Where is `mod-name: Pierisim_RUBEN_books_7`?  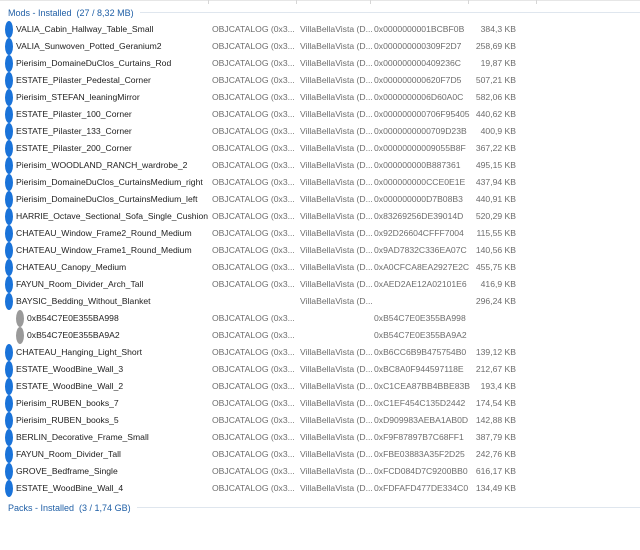
mod-name: Pierisim_RUBEN_books_7 is located at coordinates (67, 403).